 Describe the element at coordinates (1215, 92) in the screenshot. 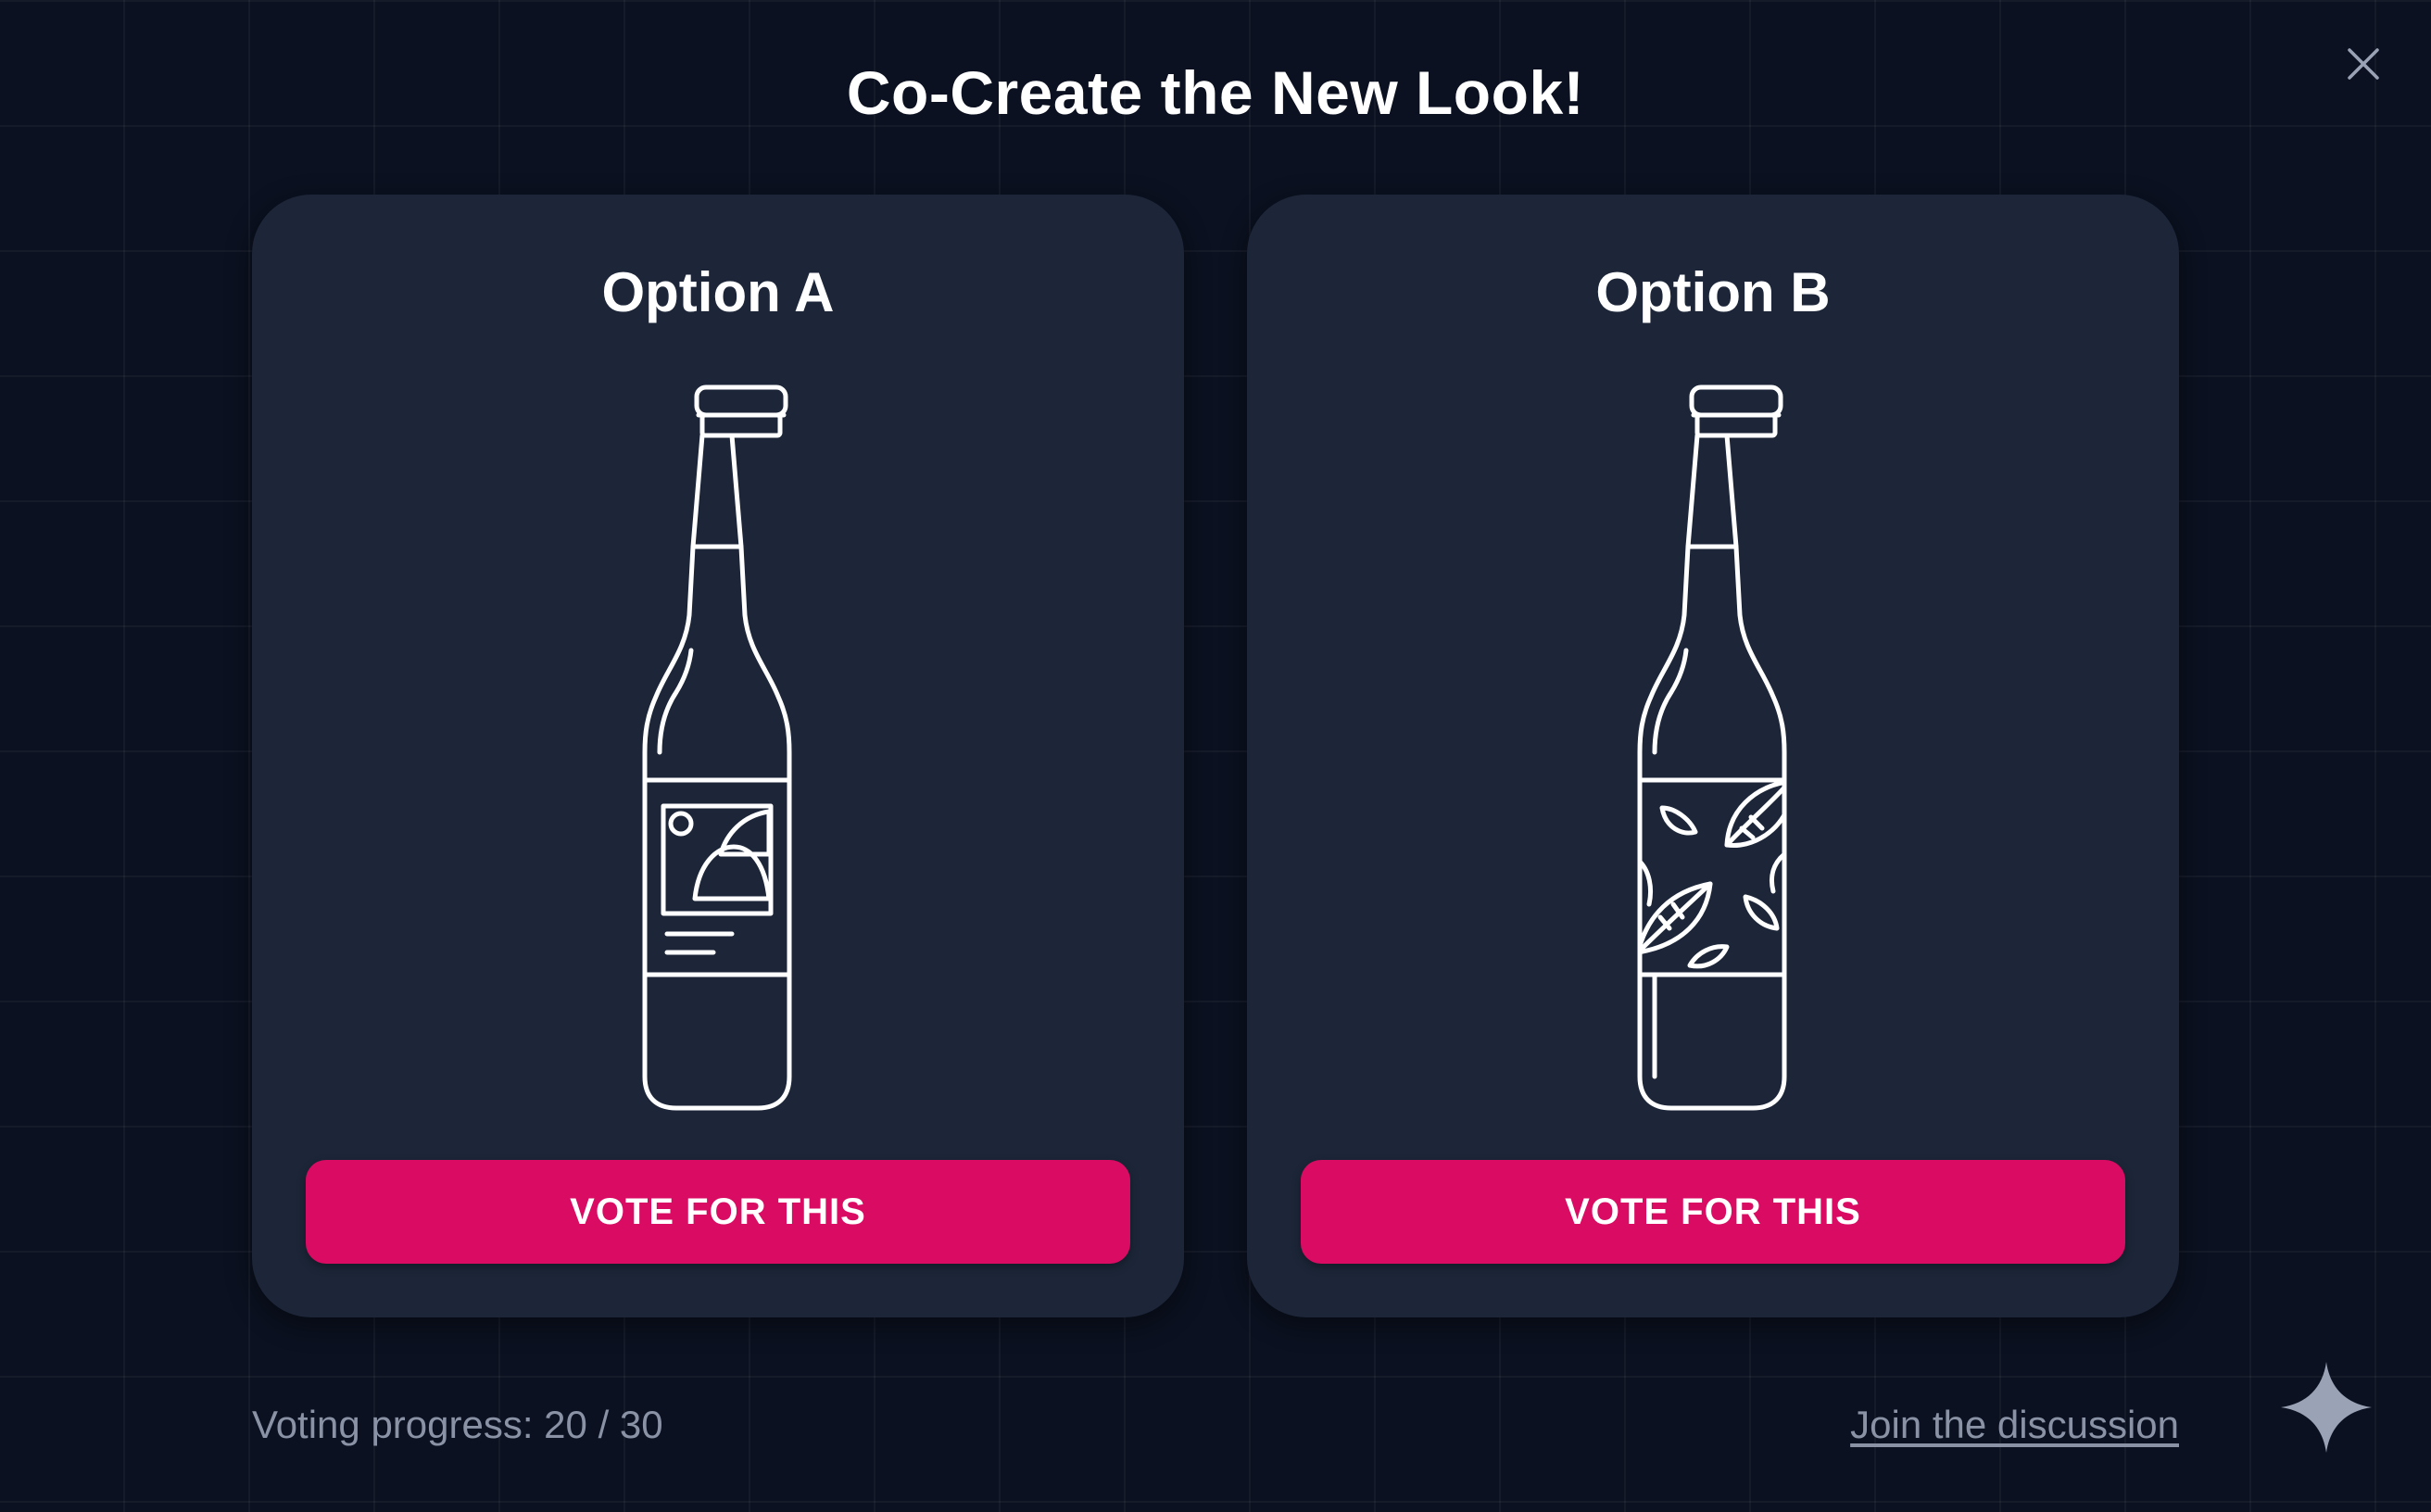

I see `page-title: Co-Create the New Look!` at that location.